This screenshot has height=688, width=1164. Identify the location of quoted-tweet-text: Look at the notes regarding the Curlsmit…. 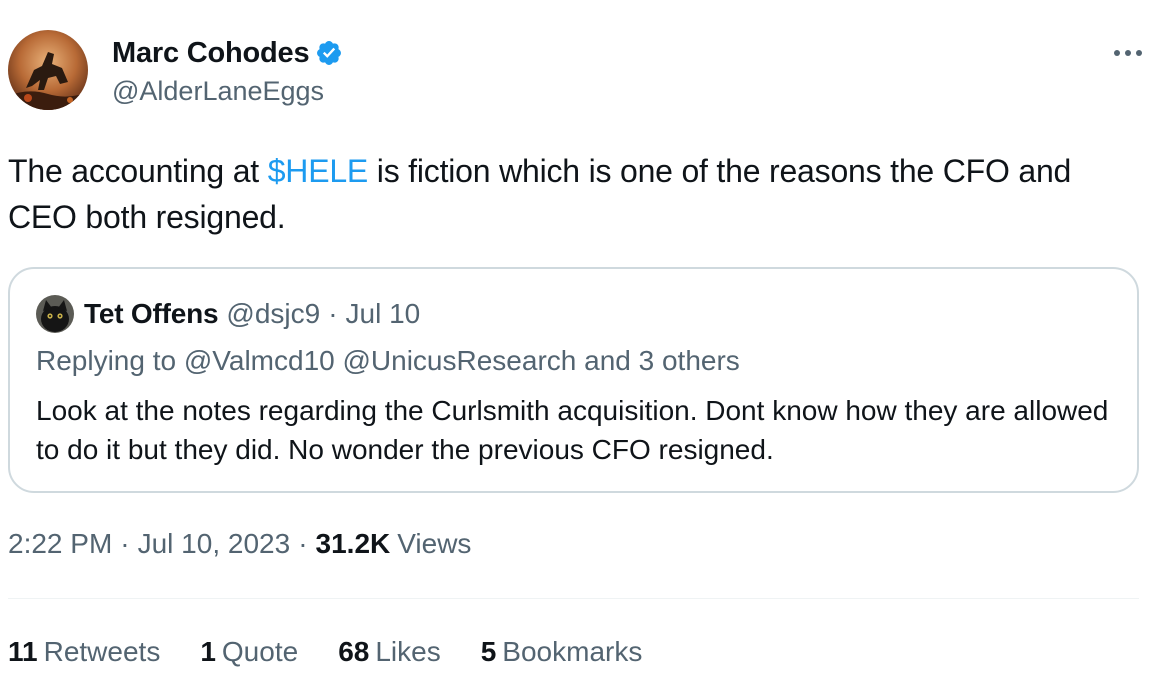
(572, 430).